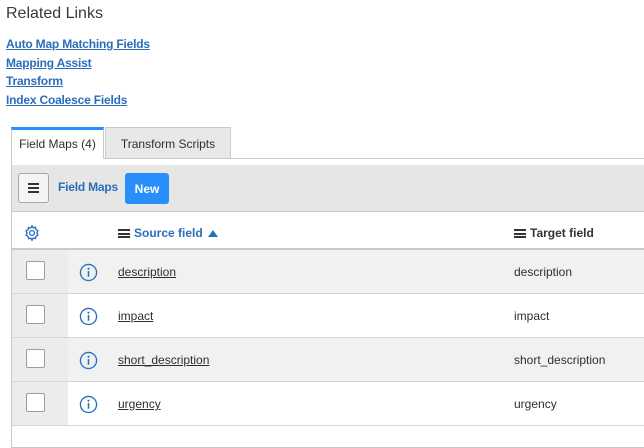 The width and height of the screenshot is (644, 448). Describe the element at coordinates (212, 234) in the screenshot. I see `sort-ascending-icon` at that location.